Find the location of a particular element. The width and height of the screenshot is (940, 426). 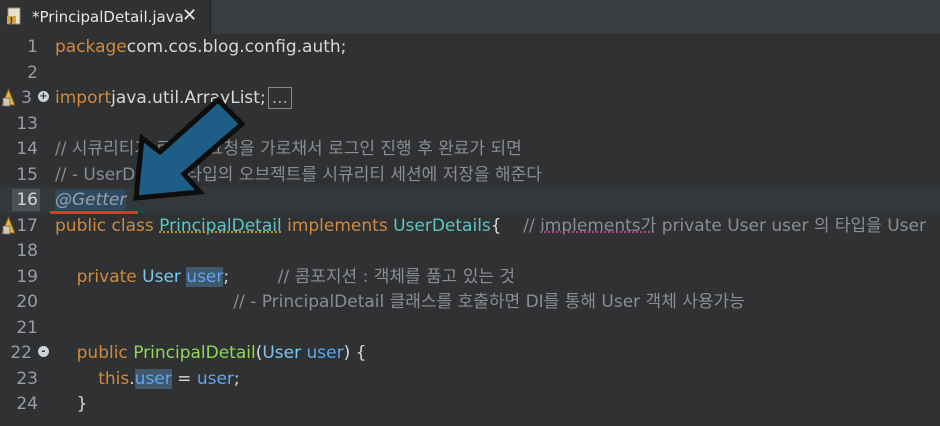

code-line-22: 22- public PrincipalDetail(User user) { is located at coordinates (470, 353).